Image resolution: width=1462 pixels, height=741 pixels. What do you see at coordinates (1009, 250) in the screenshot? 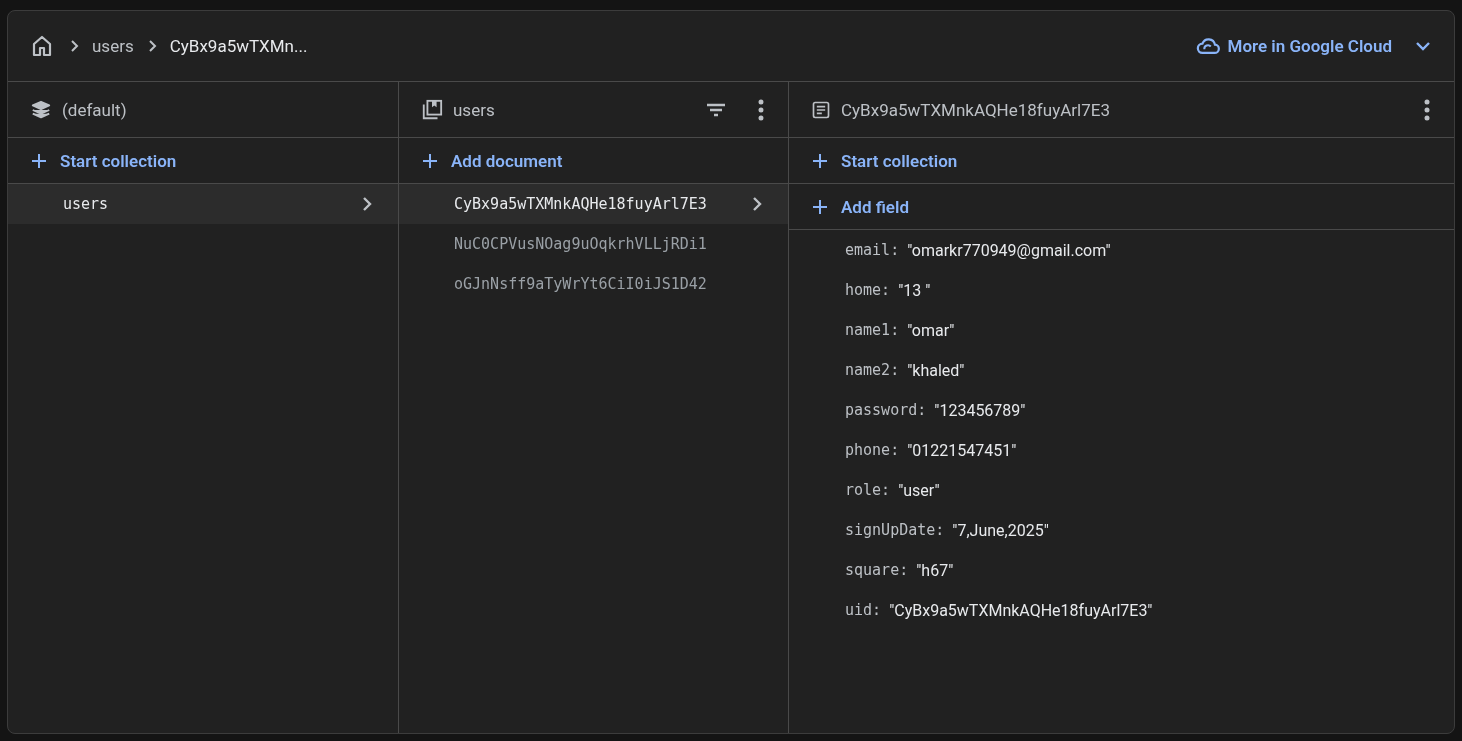
I see `field-value: "omarkr770949@gmail.com"` at bounding box center [1009, 250].